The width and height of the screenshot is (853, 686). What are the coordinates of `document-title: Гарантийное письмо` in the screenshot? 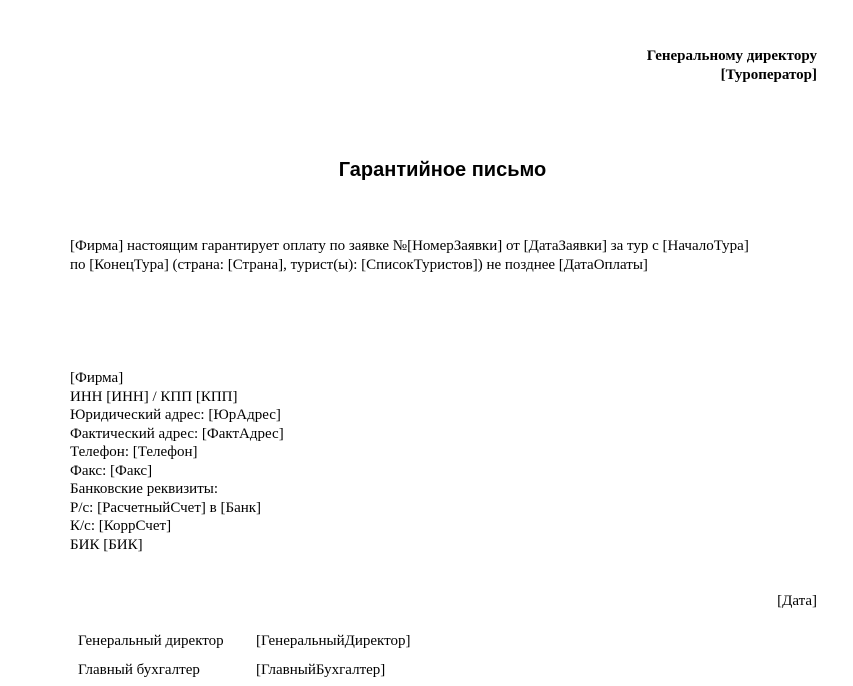 It's located at (442, 170).